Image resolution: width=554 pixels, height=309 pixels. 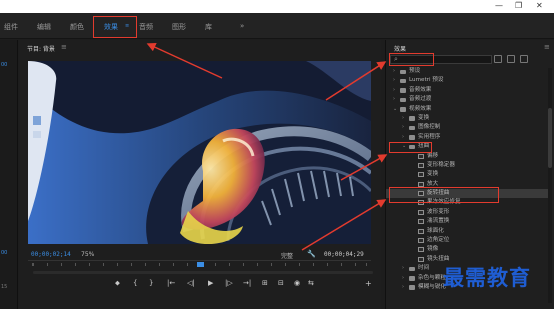 What do you see at coordinates (311, 254) in the screenshot?
I see `settings-wrench-icon: 🔧` at bounding box center [311, 254].